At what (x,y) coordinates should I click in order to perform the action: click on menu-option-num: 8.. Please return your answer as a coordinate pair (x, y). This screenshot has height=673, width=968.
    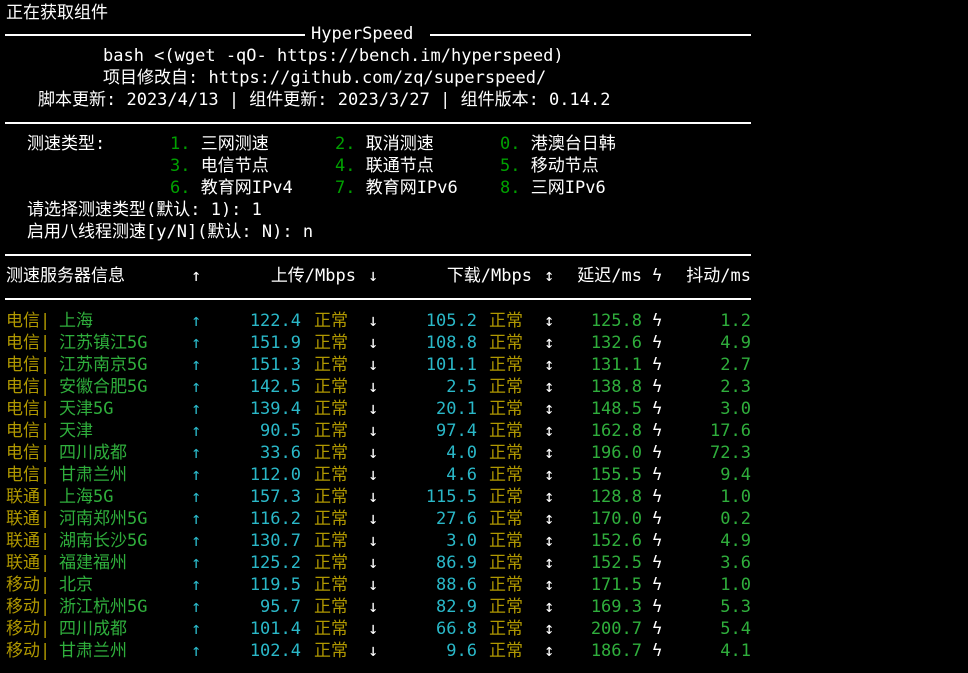
    Looking at the image, I should click on (510, 188).